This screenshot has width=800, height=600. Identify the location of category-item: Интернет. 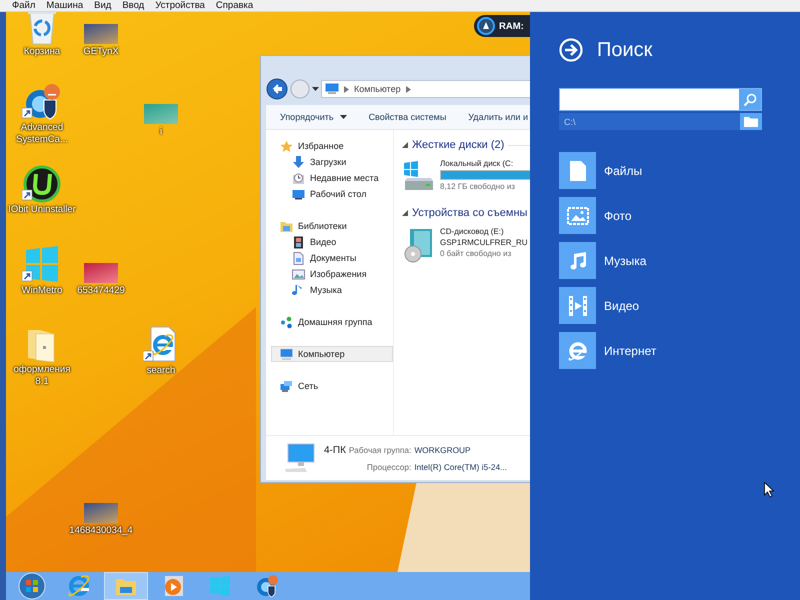
(679, 350).